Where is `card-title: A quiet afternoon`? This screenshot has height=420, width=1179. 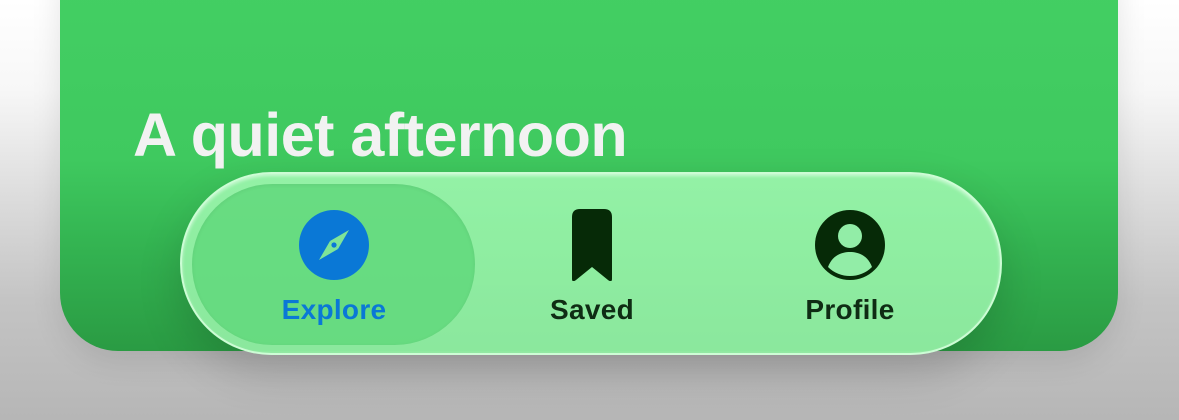
card-title: A quiet afternoon is located at coordinates (380, 135).